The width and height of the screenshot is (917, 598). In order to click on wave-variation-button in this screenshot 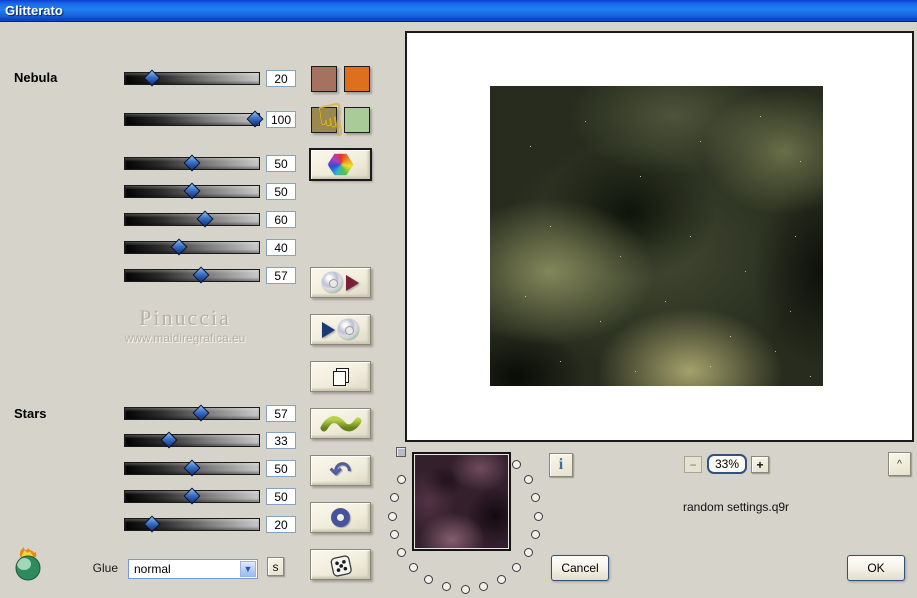, I will do `click(340, 423)`.